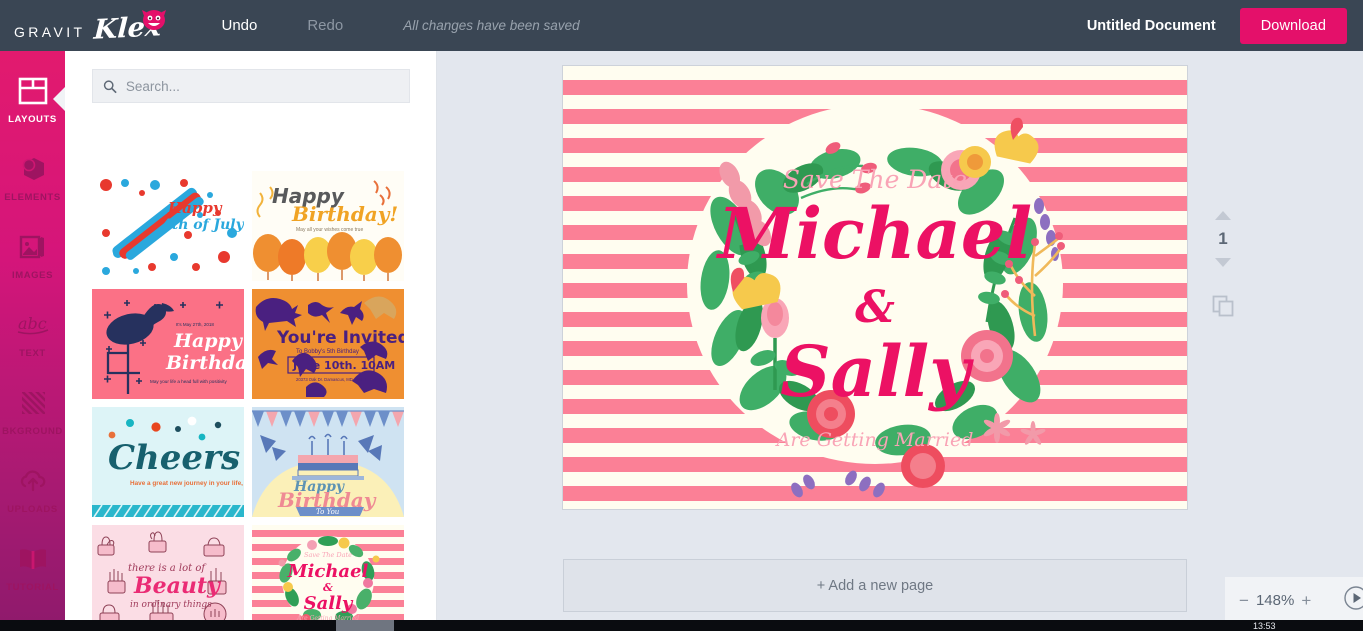 Image resolution: width=1363 pixels, height=631 pixels. Describe the element at coordinates (203, 225) in the screenshot. I see `template-title-line2: 4th of July` at that location.